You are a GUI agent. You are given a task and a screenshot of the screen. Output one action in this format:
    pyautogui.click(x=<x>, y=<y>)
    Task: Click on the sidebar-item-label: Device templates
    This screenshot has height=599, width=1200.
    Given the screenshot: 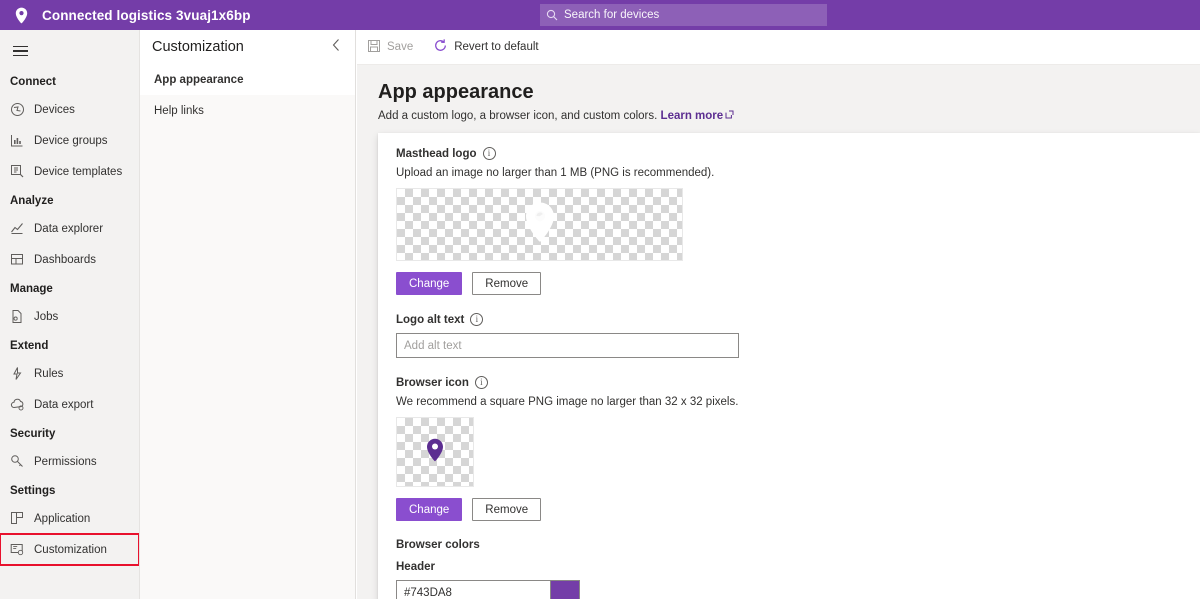 What is the action you would take?
    pyautogui.click(x=78, y=171)
    